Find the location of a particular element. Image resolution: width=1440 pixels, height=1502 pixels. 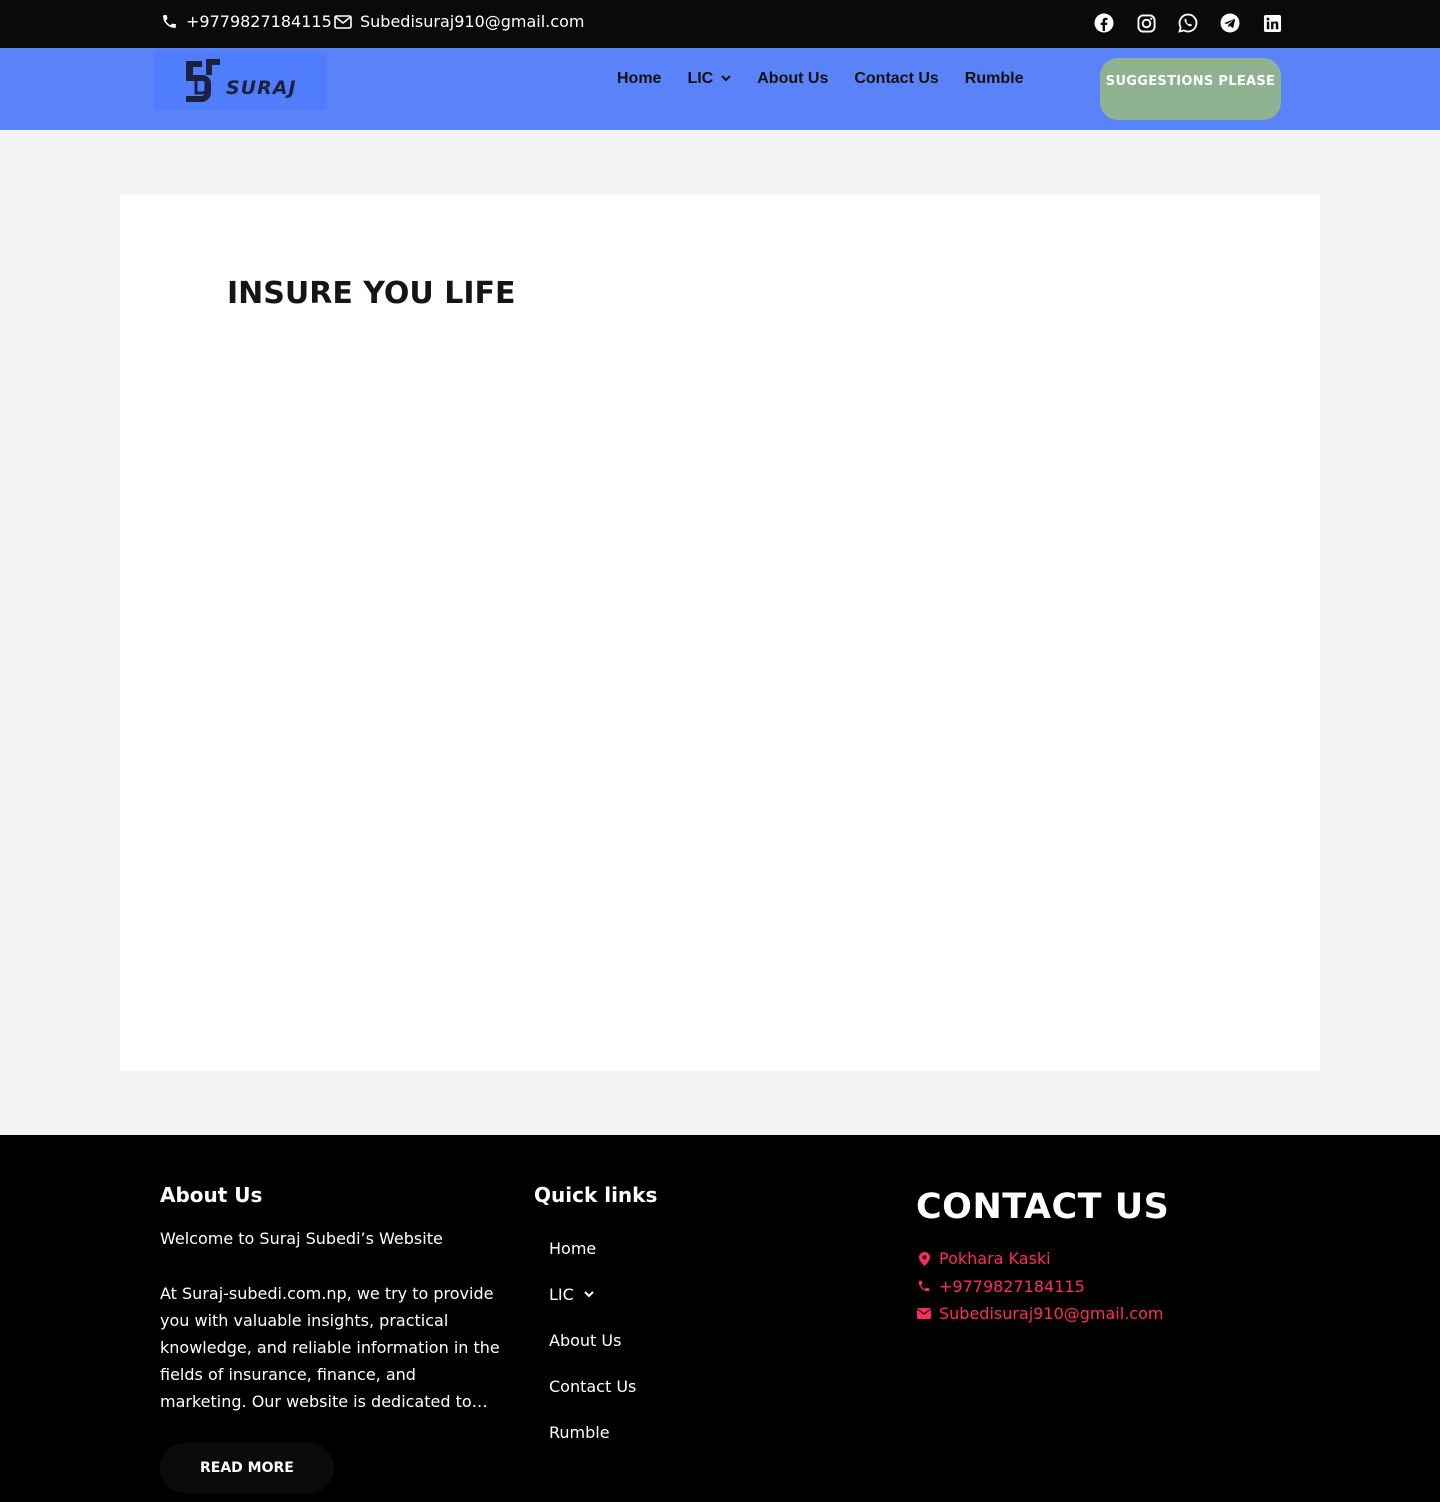

footer-link-lic: LIC is located at coordinates (691, 1294).